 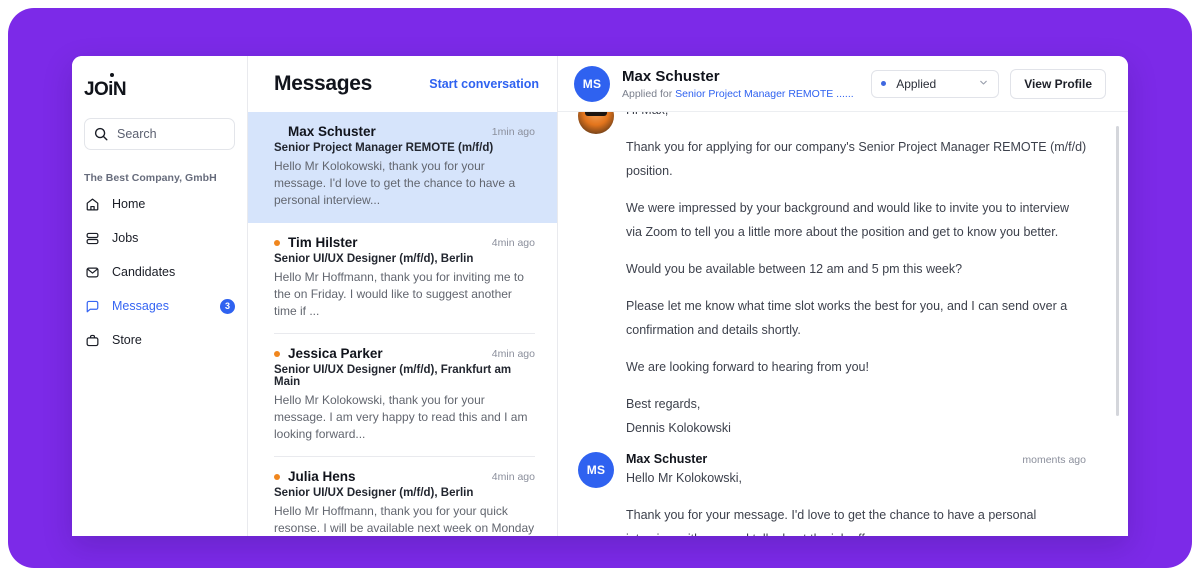 I want to click on list-item-name: Jessica Parker, so click(x=335, y=353).